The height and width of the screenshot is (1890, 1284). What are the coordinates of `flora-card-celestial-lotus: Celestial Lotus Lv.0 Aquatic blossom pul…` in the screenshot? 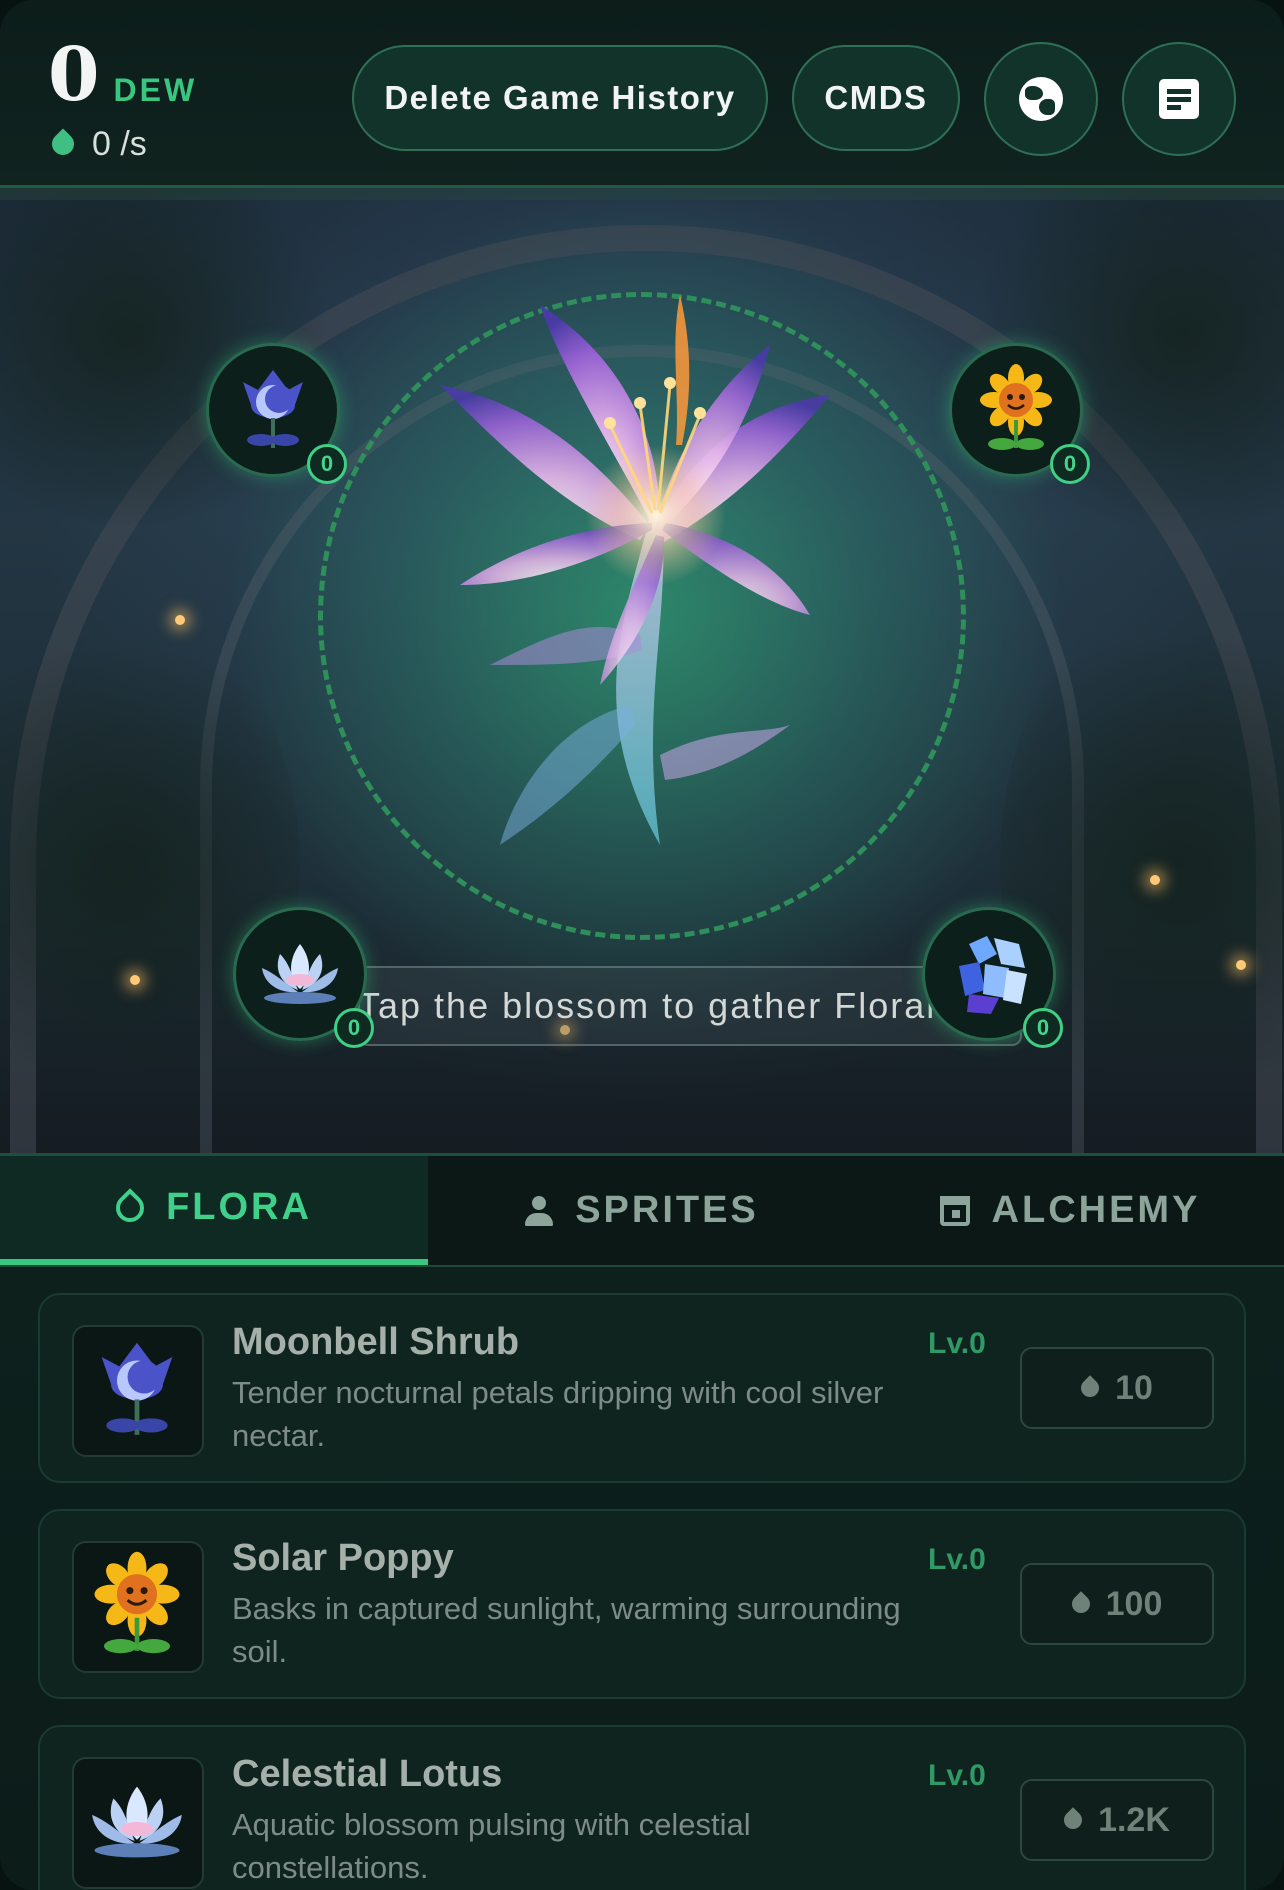 It's located at (642, 1807).